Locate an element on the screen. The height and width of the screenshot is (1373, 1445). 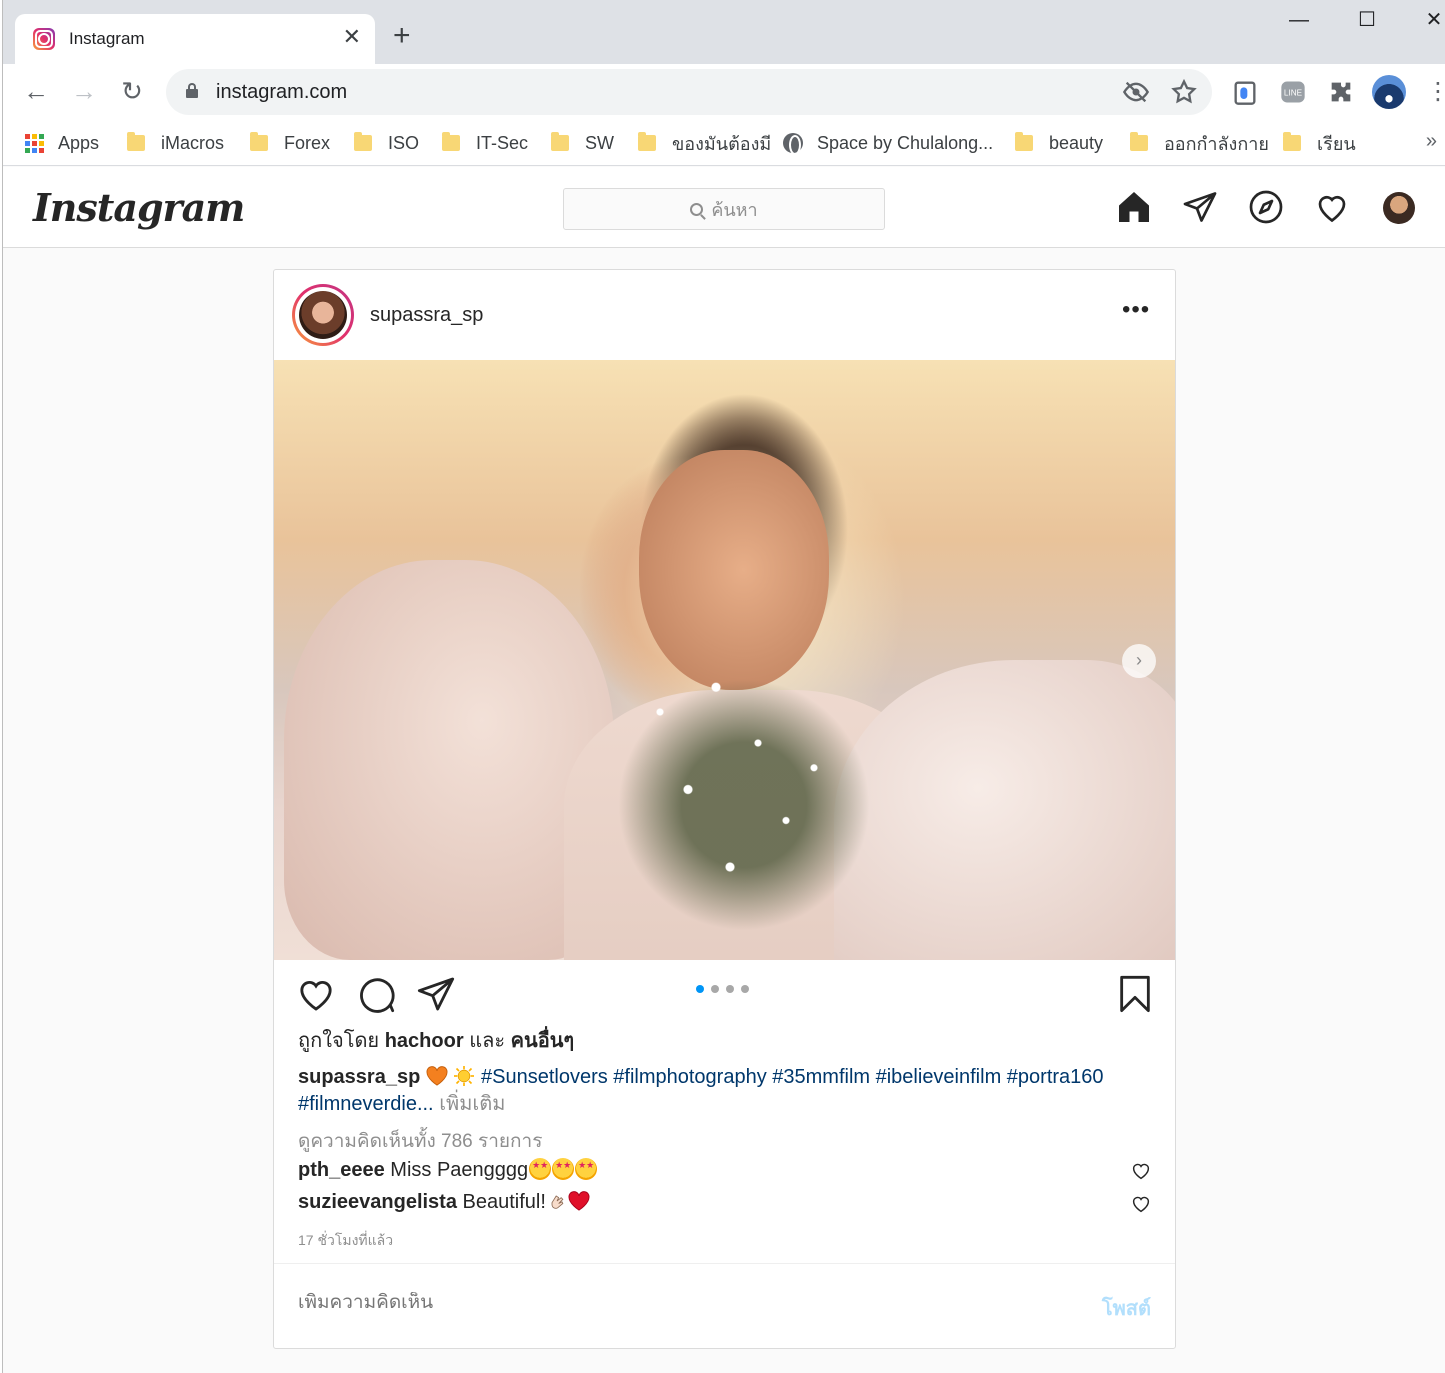
add-comment-input is located at coordinates (648, 1303).